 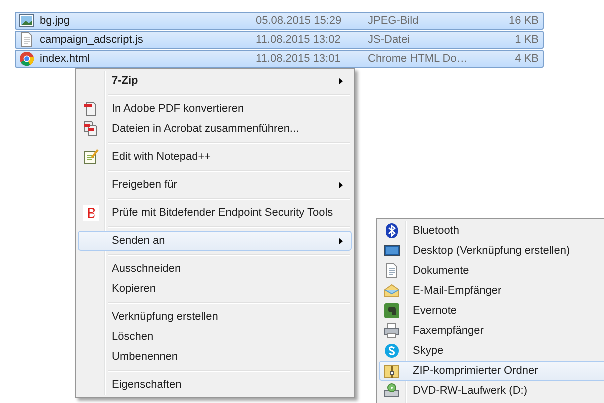 What do you see at coordinates (299, 21) in the screenshot?
I see `file-date: 05.08.2015 15:29` at bounding box center [299, 21].